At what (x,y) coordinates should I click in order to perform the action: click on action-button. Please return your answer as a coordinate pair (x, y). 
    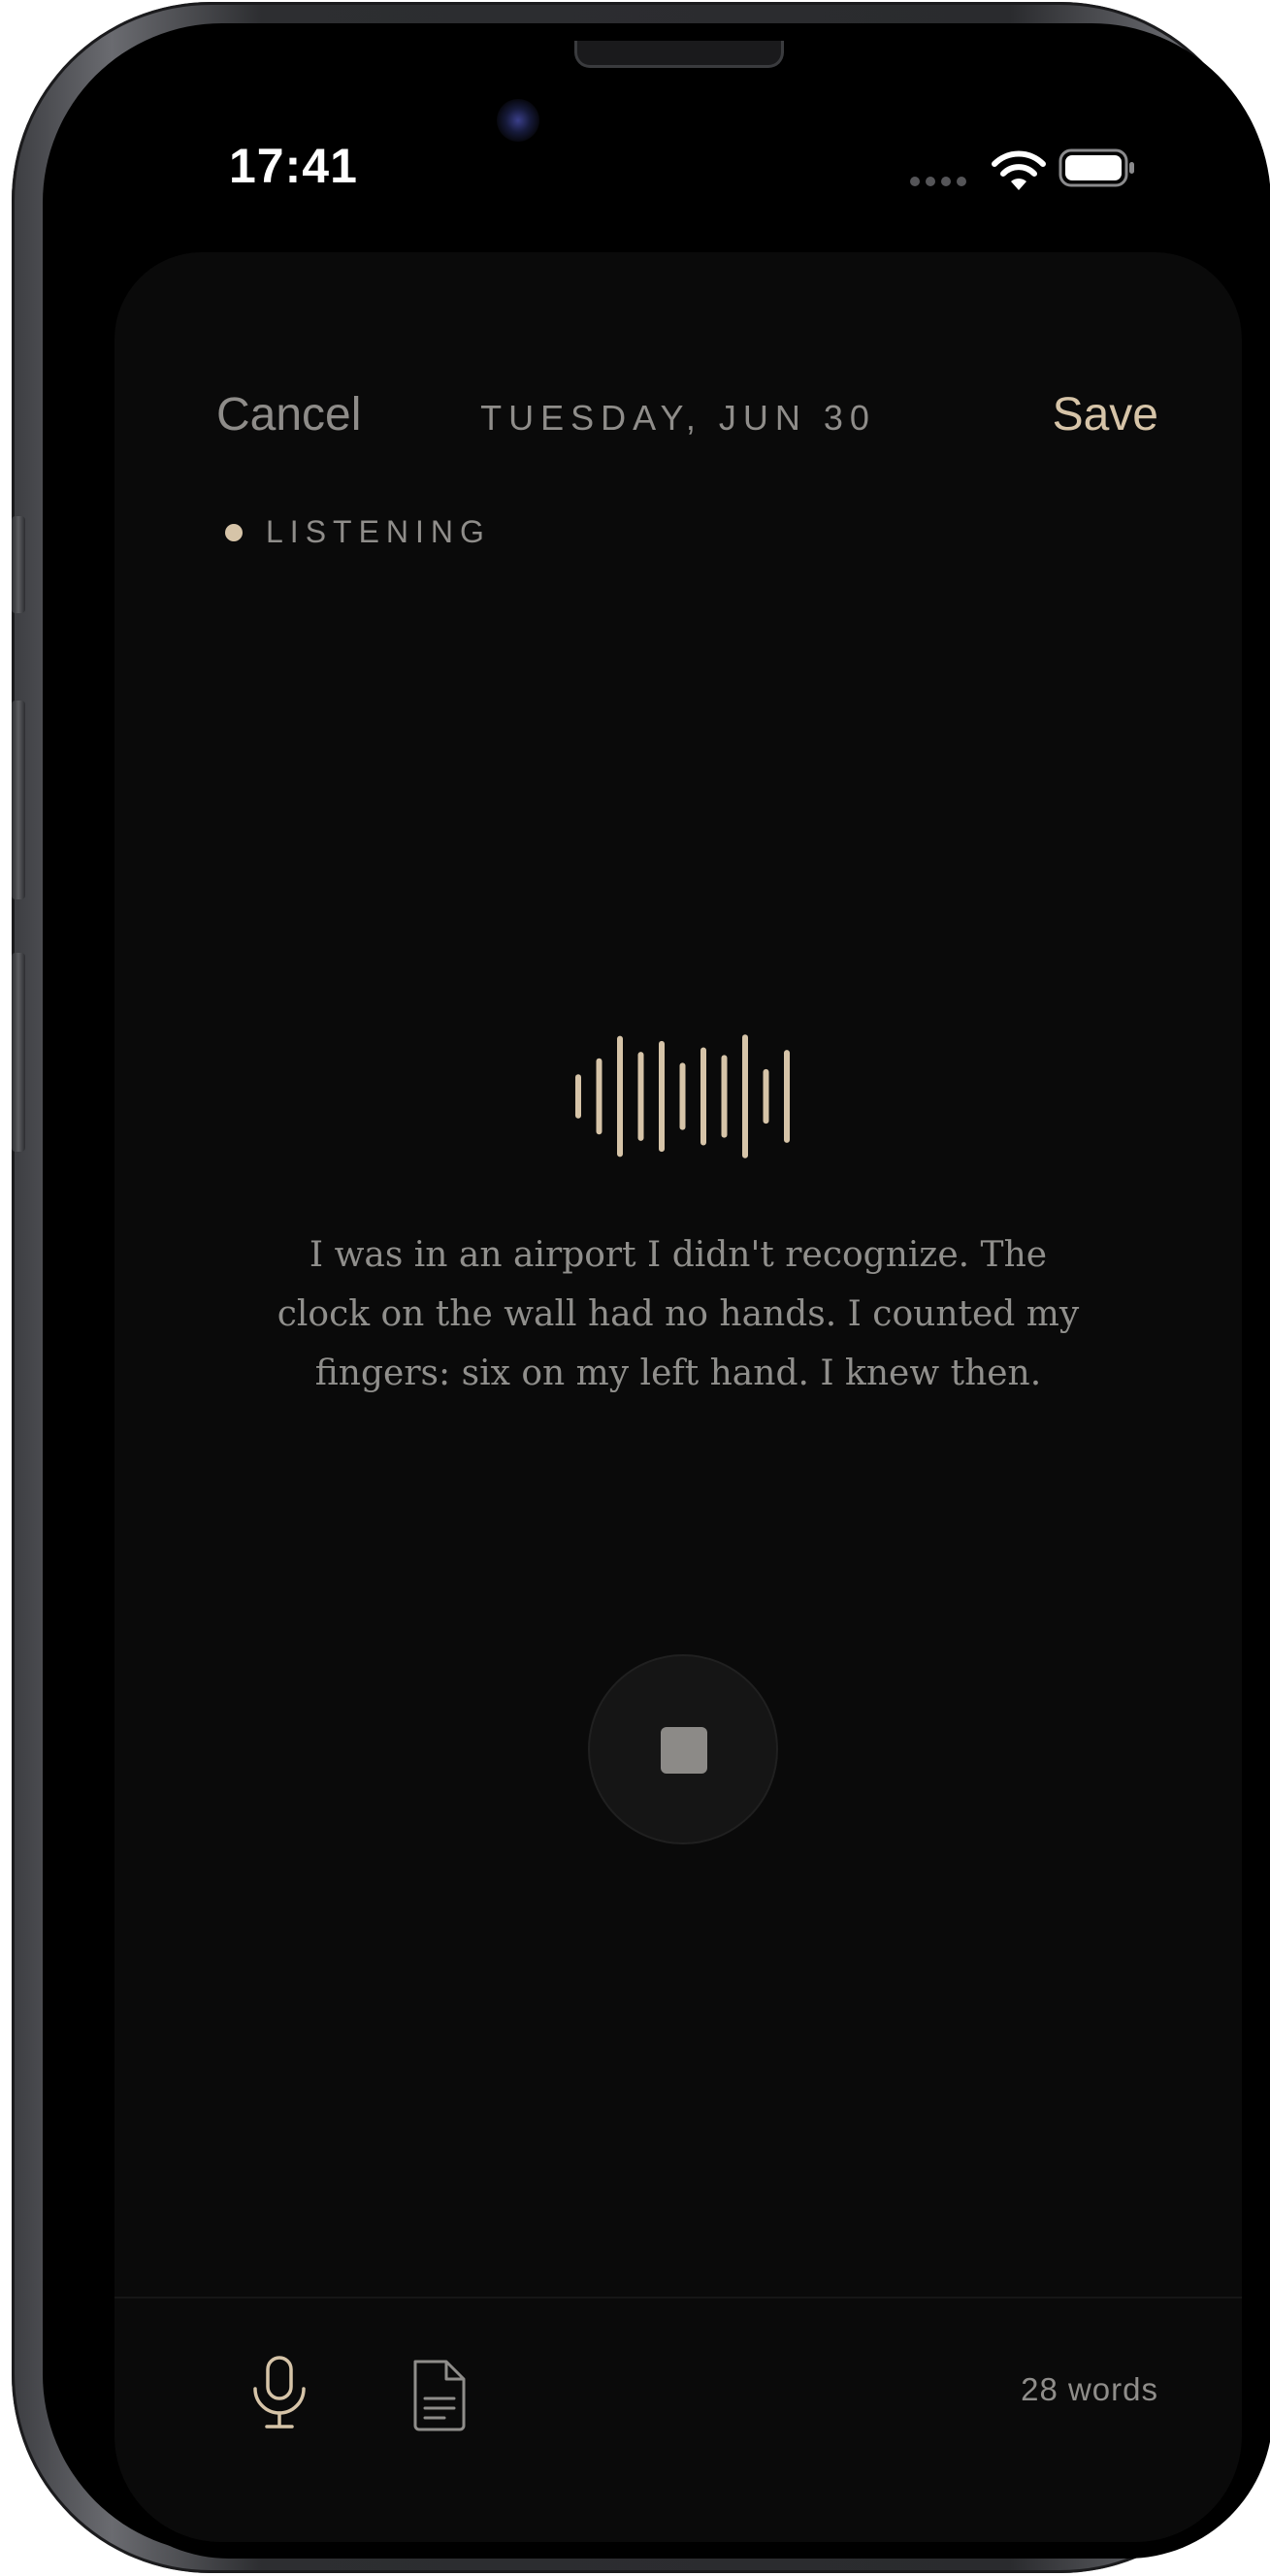
    Looking at the image, I should click on (19, 565).